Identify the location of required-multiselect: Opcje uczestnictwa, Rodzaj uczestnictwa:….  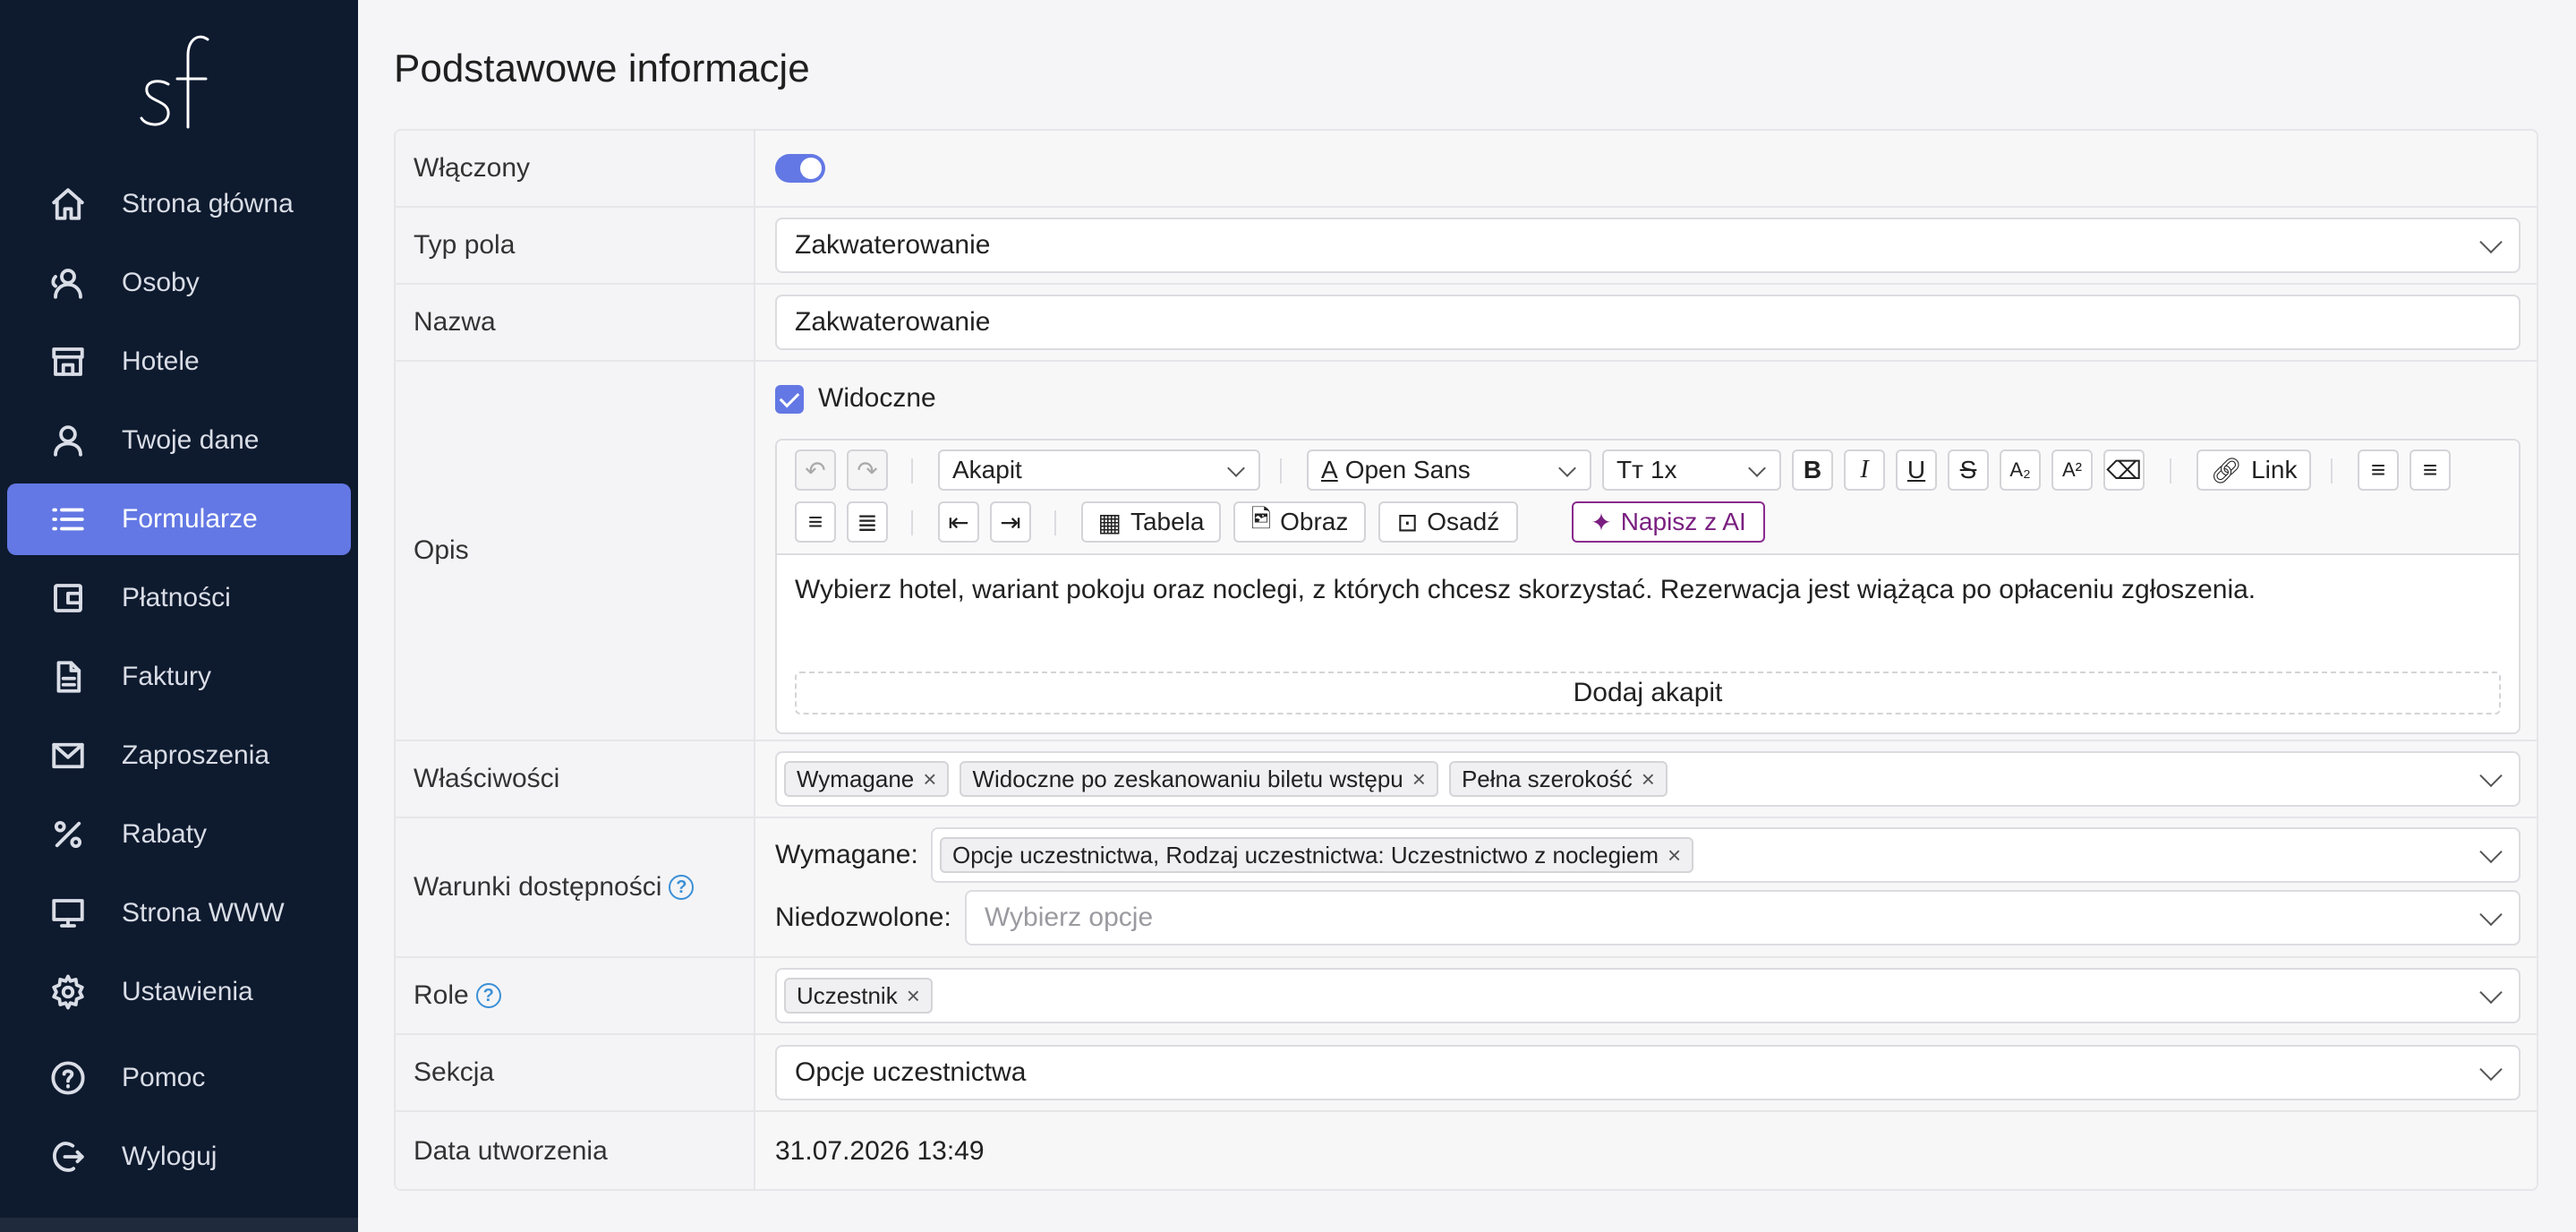
(1726, 855).